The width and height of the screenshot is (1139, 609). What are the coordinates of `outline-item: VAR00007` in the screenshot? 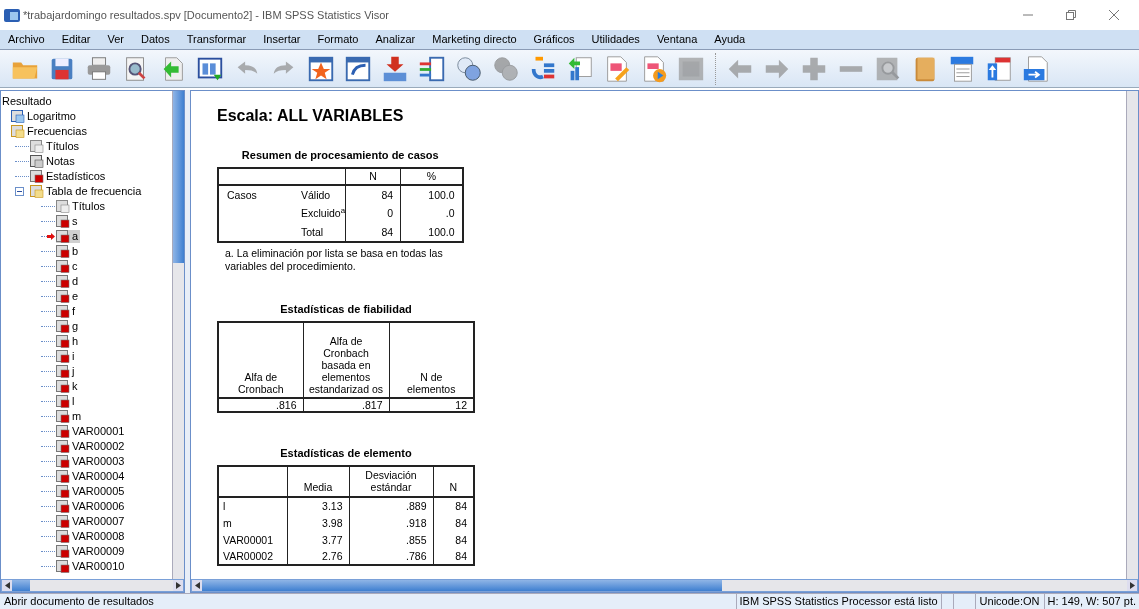 It's located at (98, 521).